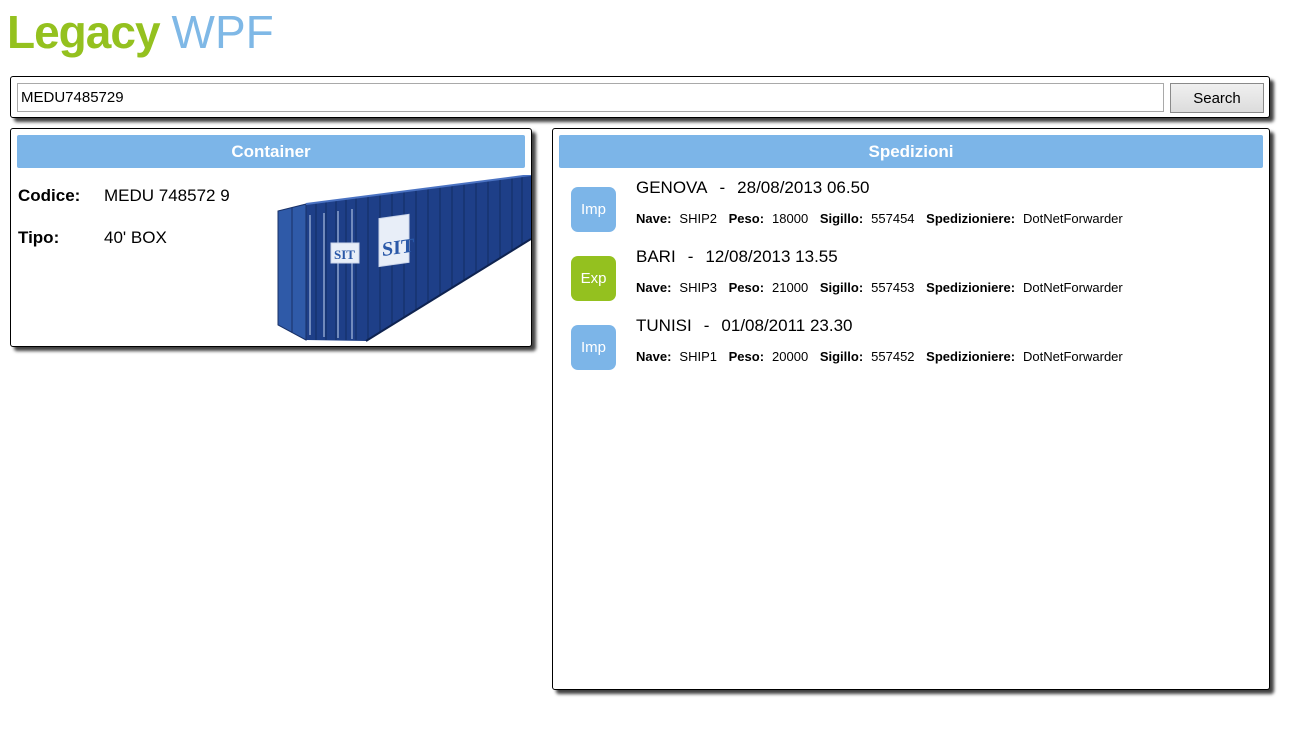  I want to click on container-image: SIT SIT, so click(404, 258).